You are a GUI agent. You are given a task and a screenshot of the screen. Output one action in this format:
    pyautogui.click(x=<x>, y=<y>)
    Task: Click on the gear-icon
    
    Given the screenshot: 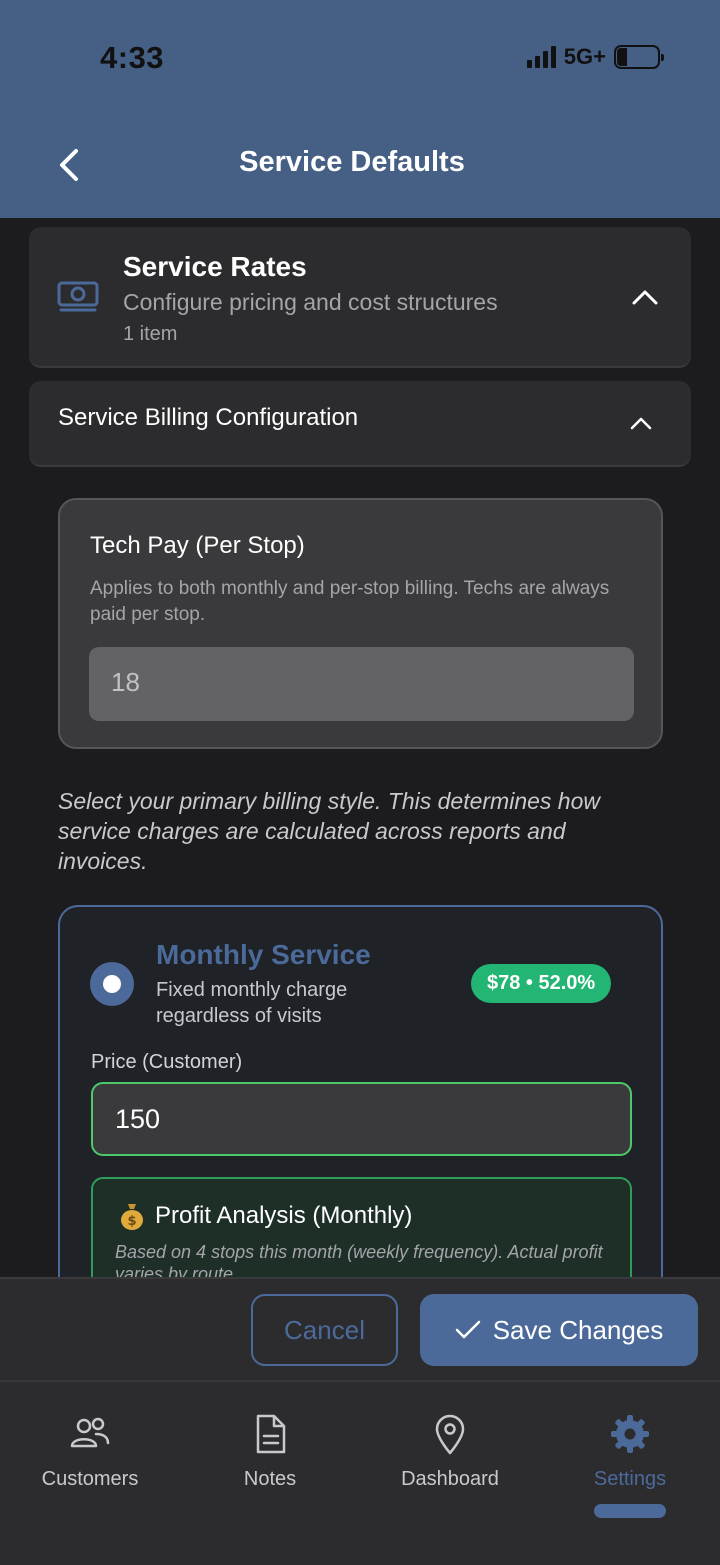 What is the action you would take?
    pyautogui.click(x=630, y=1434)
    